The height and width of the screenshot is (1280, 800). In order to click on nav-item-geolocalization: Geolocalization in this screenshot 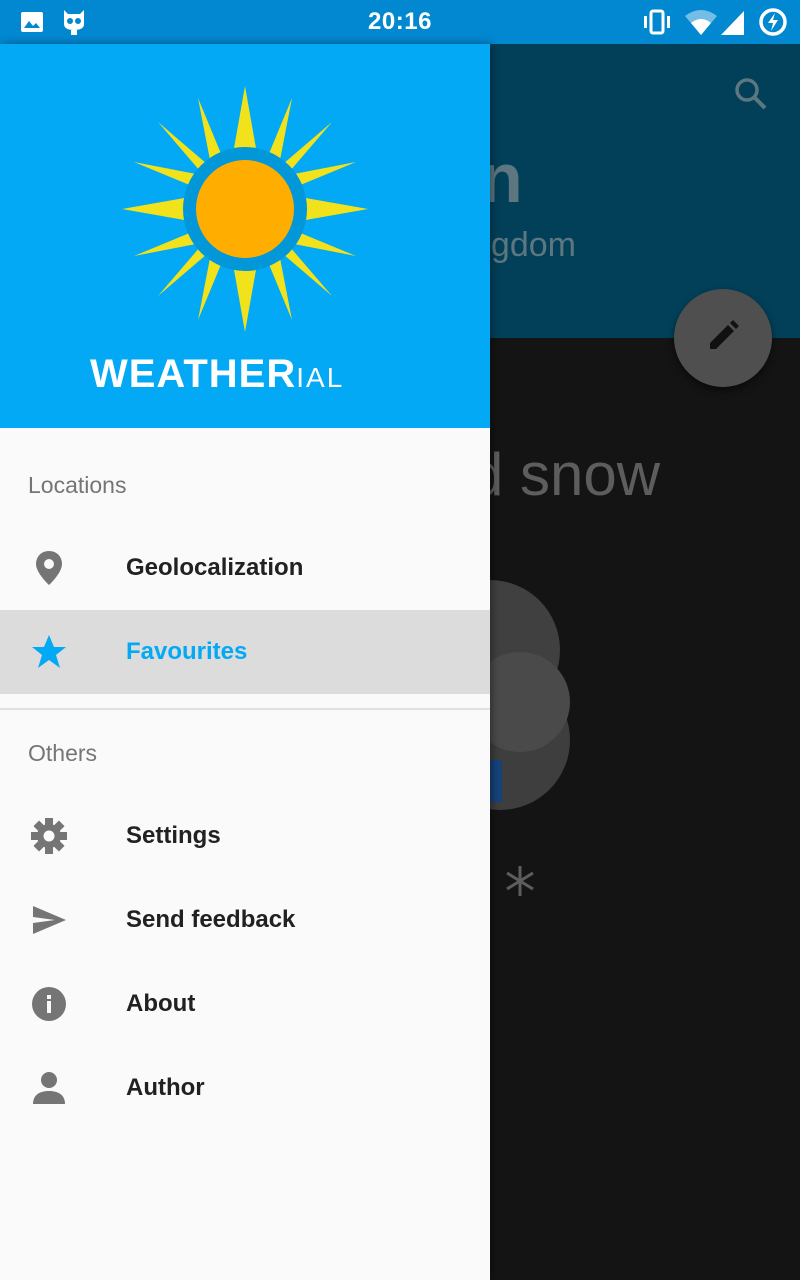, I will do `click(245, 568)`.